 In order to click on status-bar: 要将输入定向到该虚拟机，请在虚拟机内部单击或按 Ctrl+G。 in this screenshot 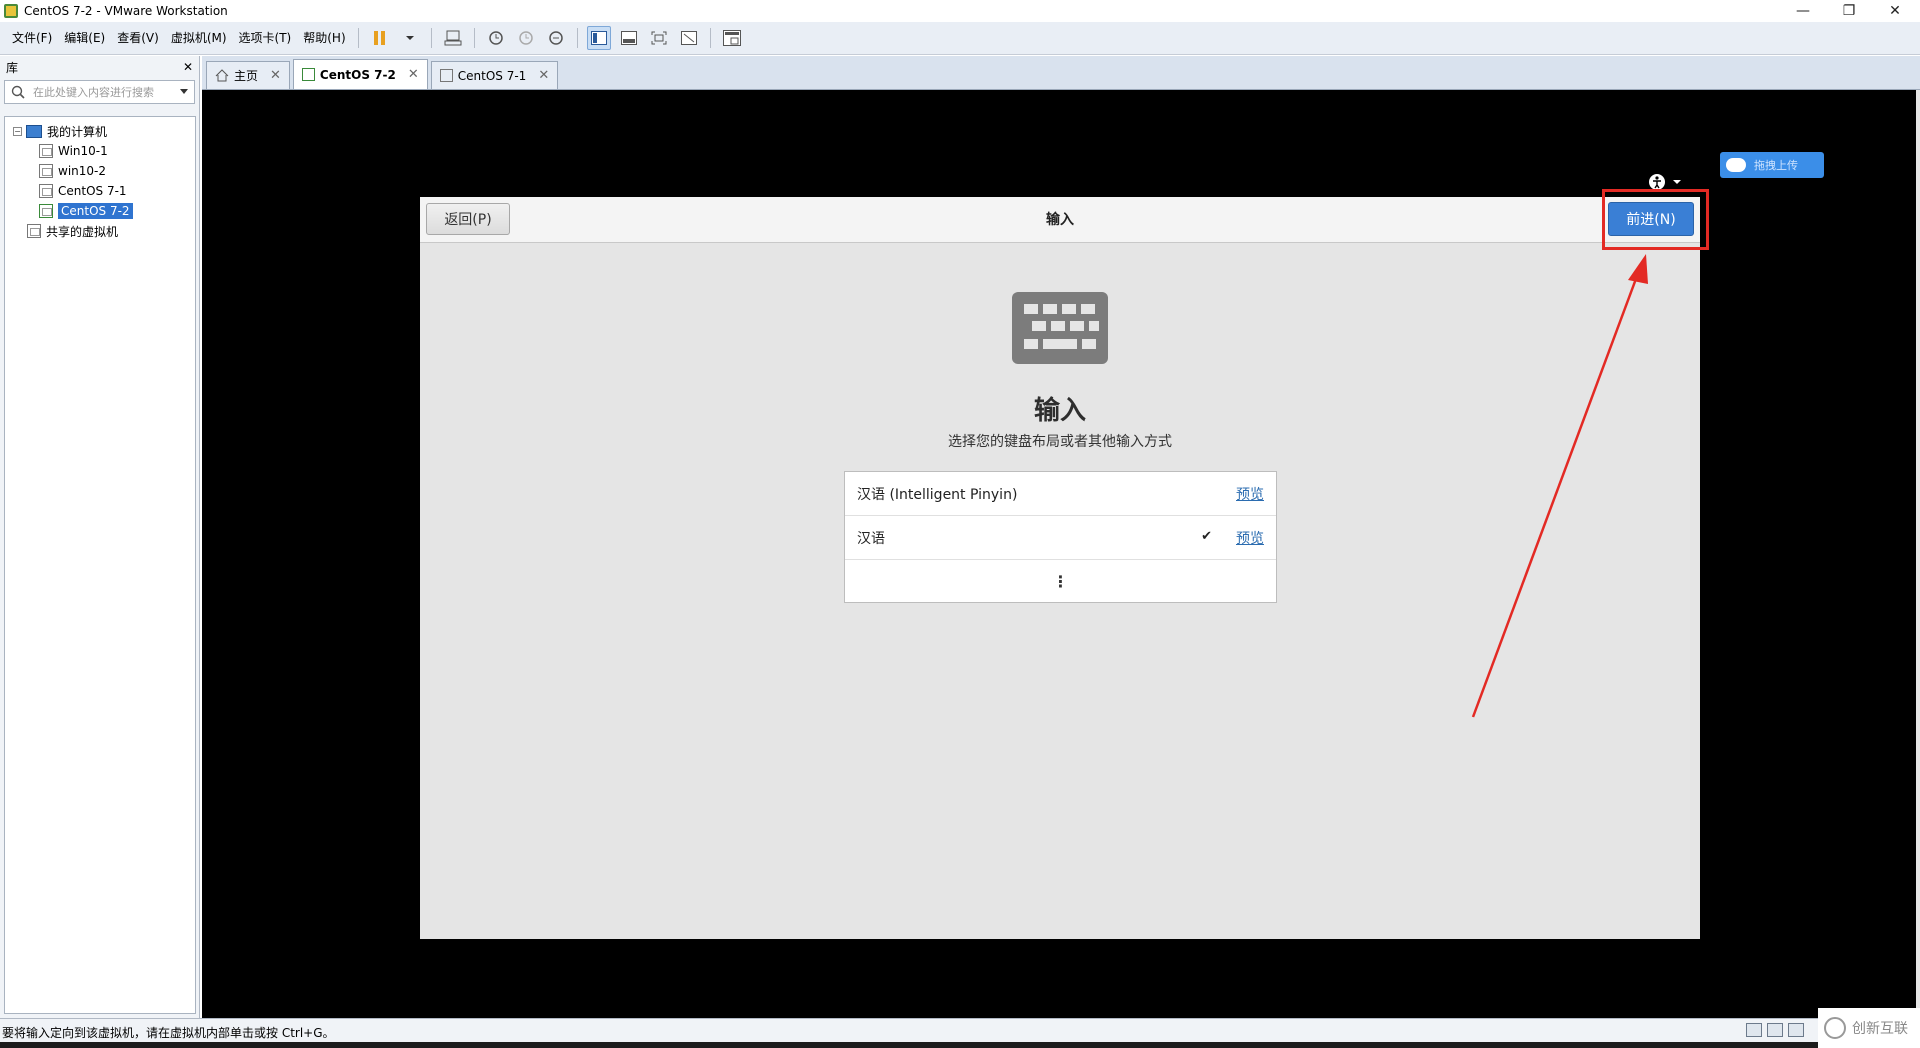, I will do `click(960, 1033)`.